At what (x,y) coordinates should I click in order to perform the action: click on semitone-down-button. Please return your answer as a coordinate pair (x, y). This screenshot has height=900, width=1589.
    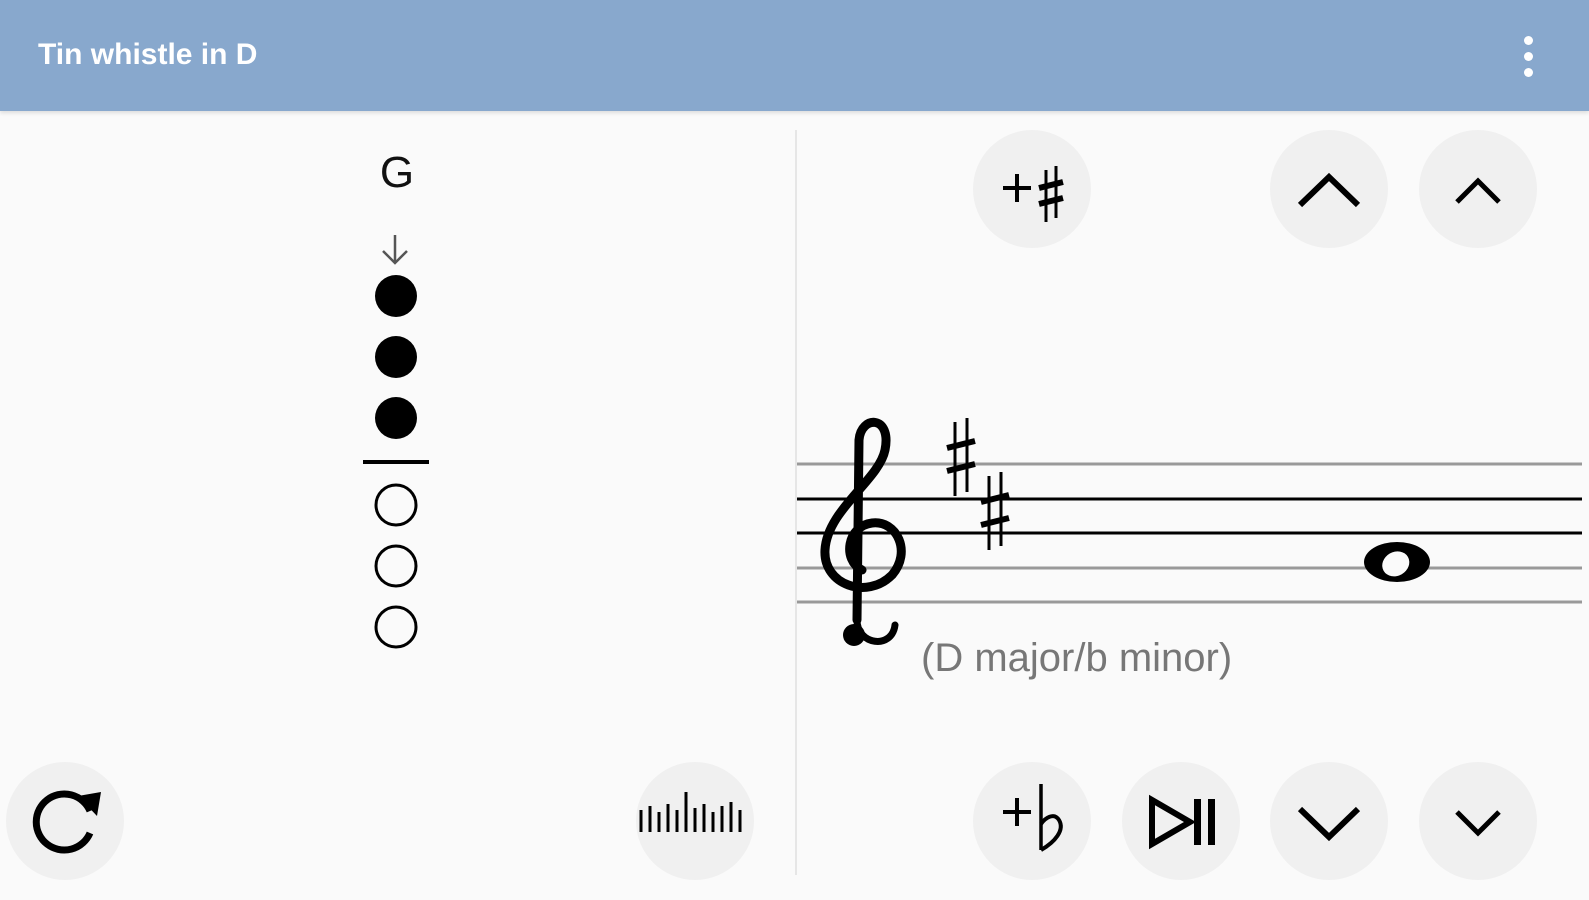
    Looking at the image, I should click on (1478, 821).